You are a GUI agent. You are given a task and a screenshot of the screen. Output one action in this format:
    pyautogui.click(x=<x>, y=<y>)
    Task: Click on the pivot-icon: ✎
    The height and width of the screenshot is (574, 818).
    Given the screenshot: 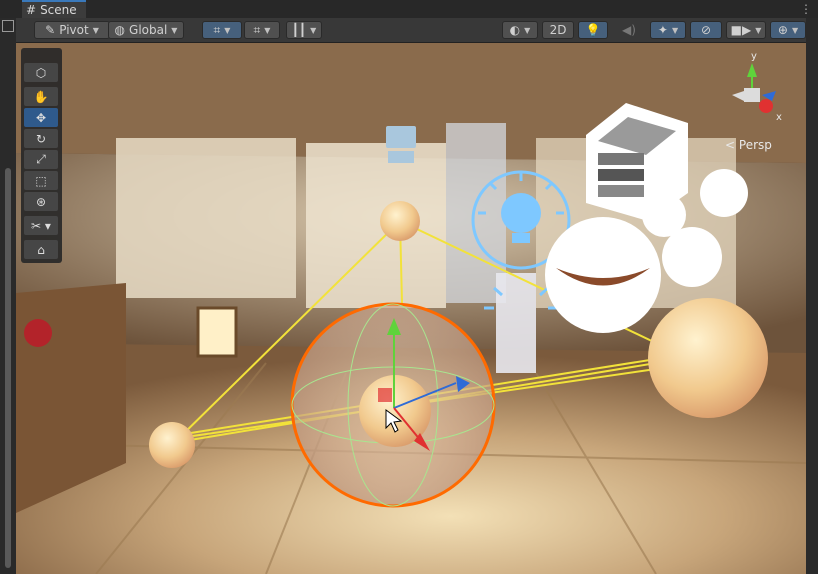 What is the action you would take?
    pyautogui.click(x=50, y=30)
    